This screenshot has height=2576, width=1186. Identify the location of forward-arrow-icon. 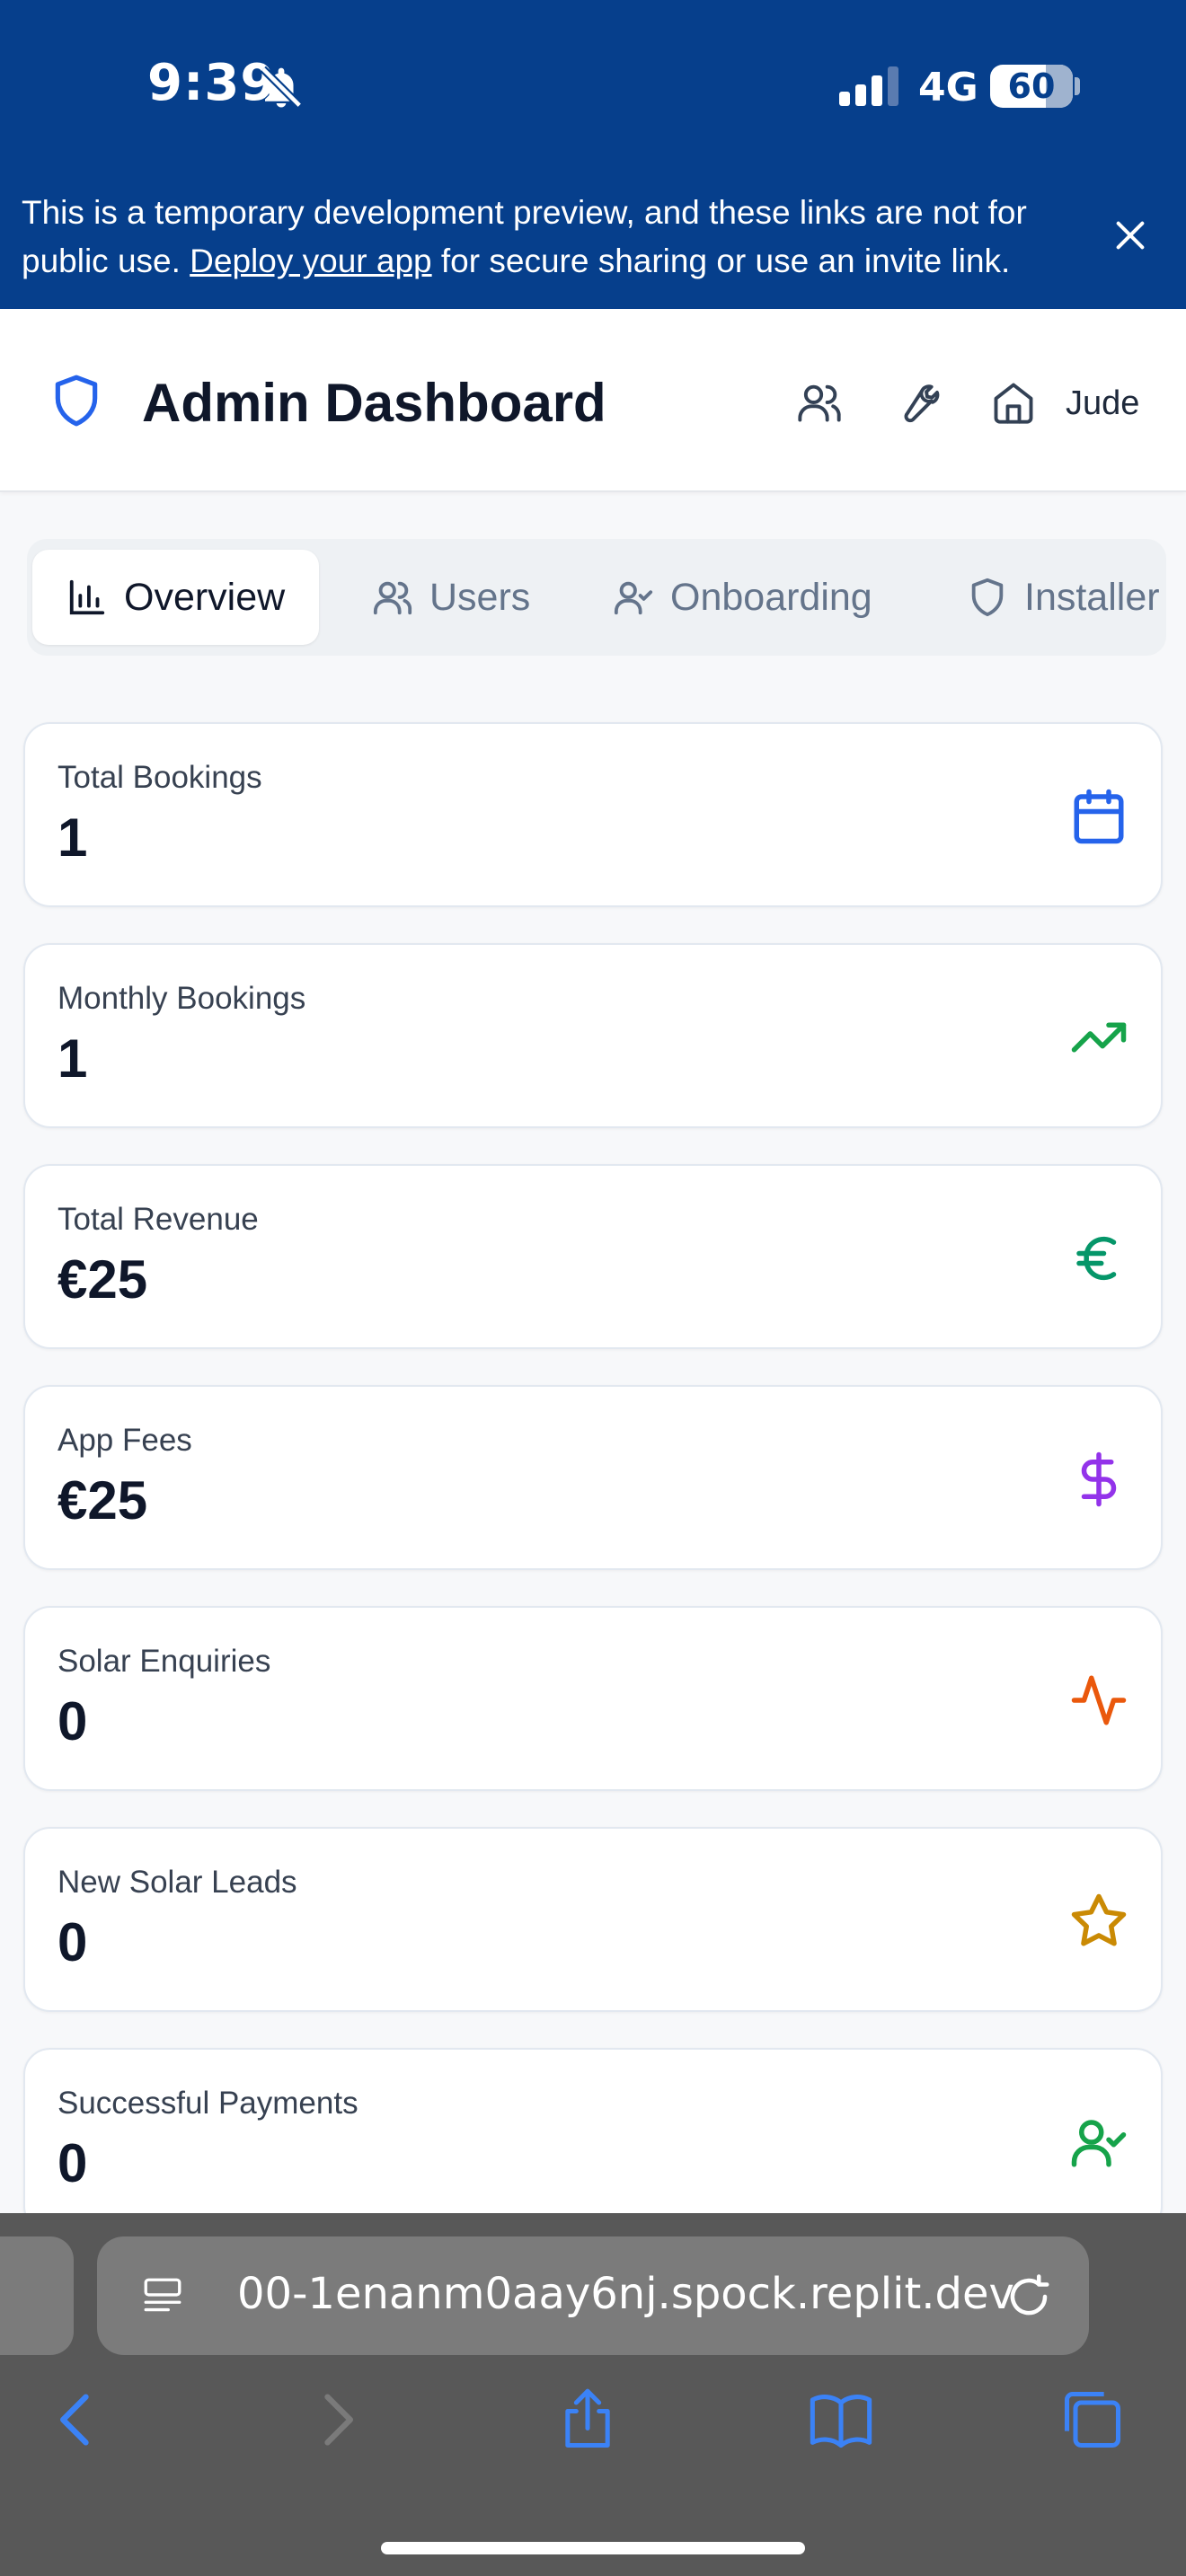
(338, 2420).